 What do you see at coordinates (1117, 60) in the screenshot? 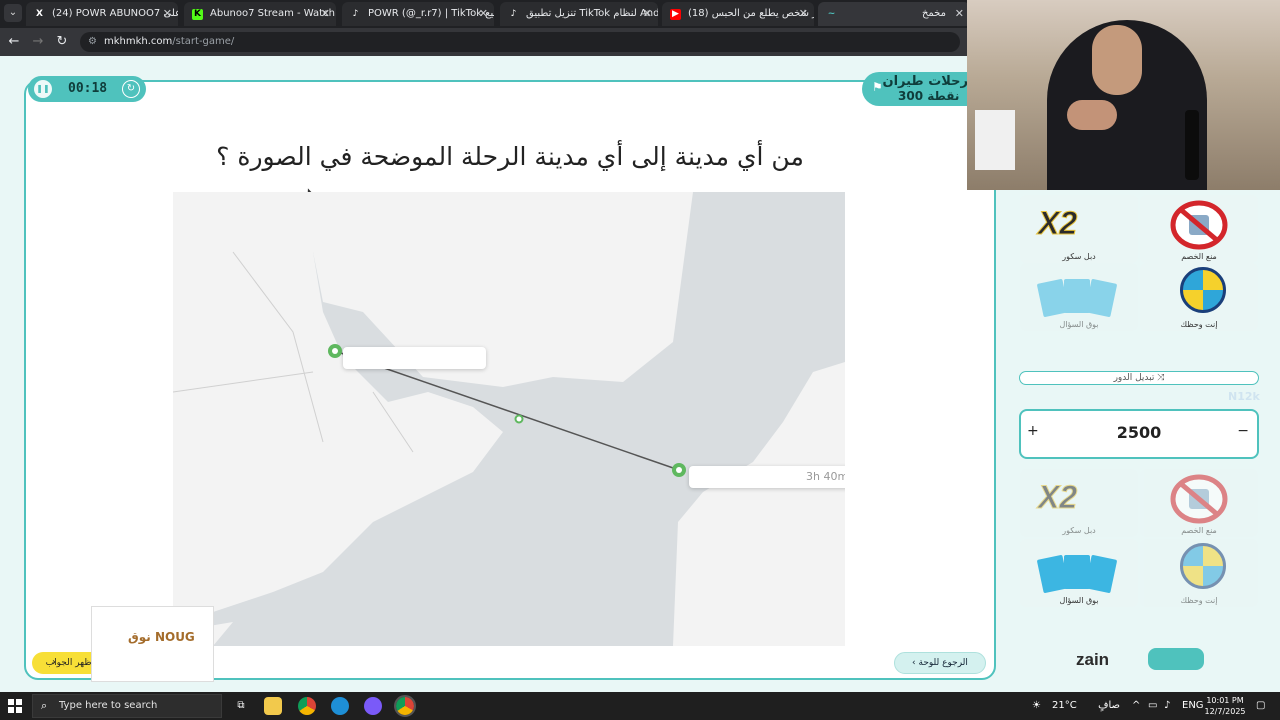
I see `streamer-face` at bounding box center [1117, 60].